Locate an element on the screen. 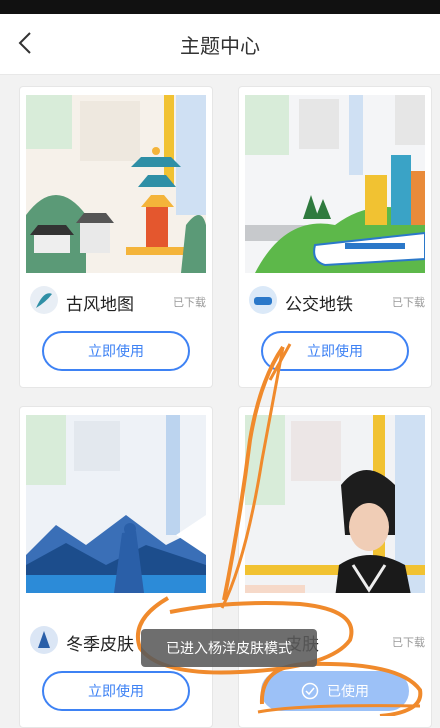 The height and width of the screenshot is (728, 440). theme-name: 公交地铁 is located at coordinates (319, 305).